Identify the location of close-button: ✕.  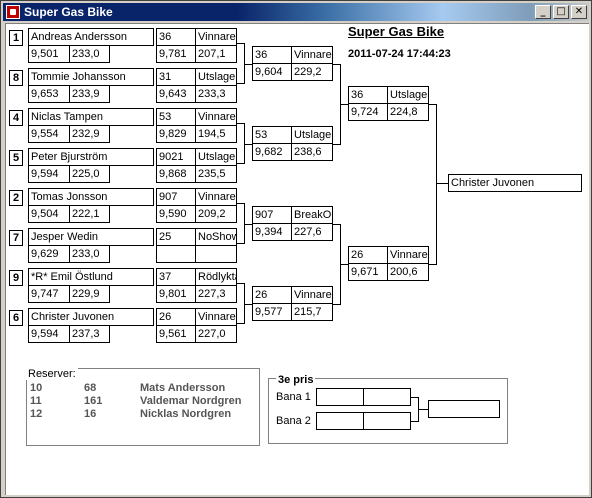
(579, 12).